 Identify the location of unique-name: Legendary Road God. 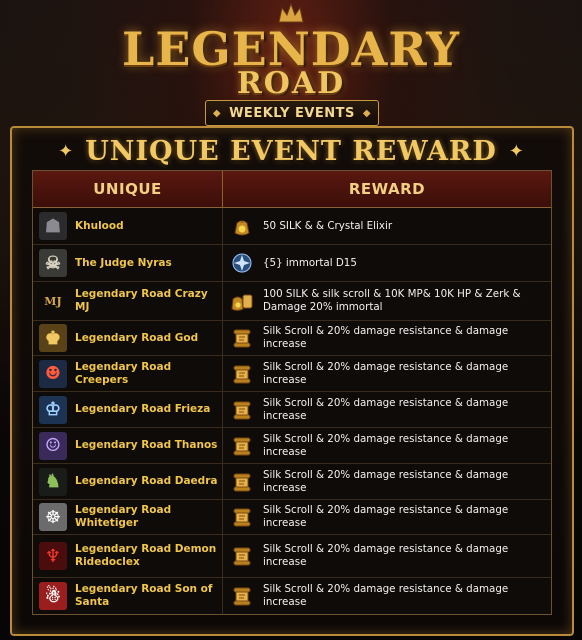
(137, 337).